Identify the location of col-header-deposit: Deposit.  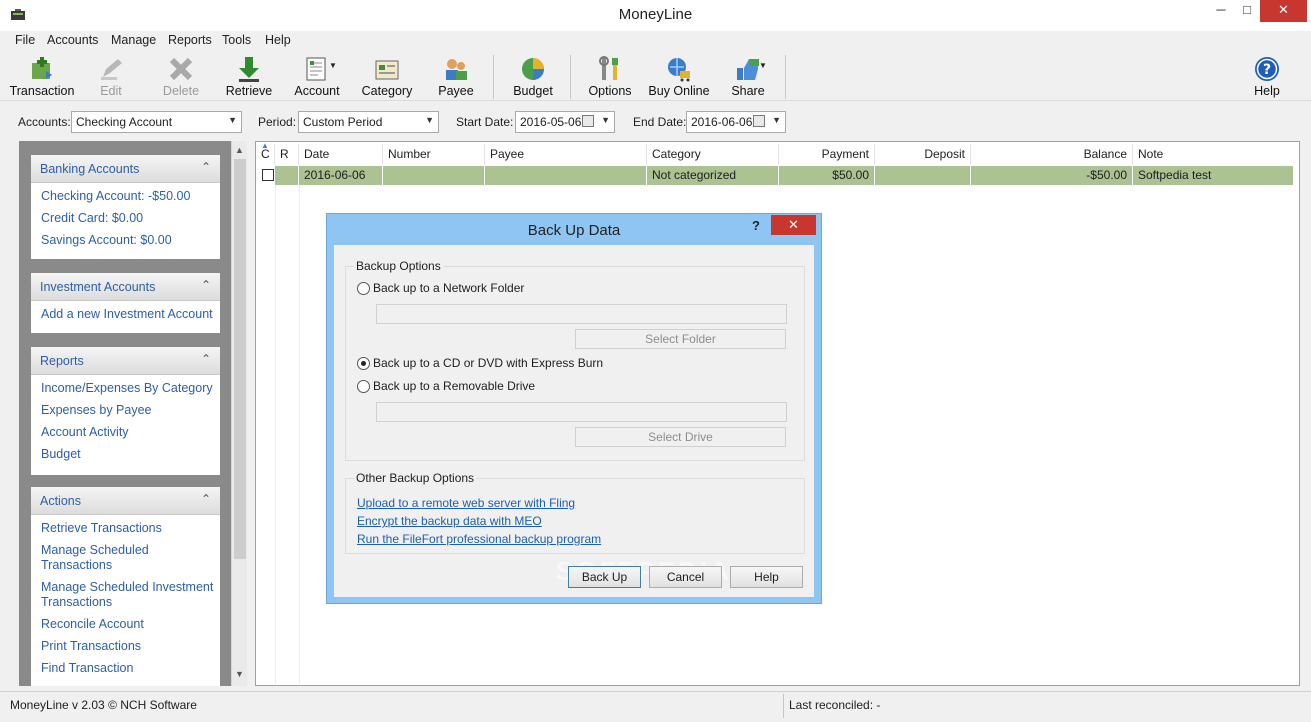
(923, 154).